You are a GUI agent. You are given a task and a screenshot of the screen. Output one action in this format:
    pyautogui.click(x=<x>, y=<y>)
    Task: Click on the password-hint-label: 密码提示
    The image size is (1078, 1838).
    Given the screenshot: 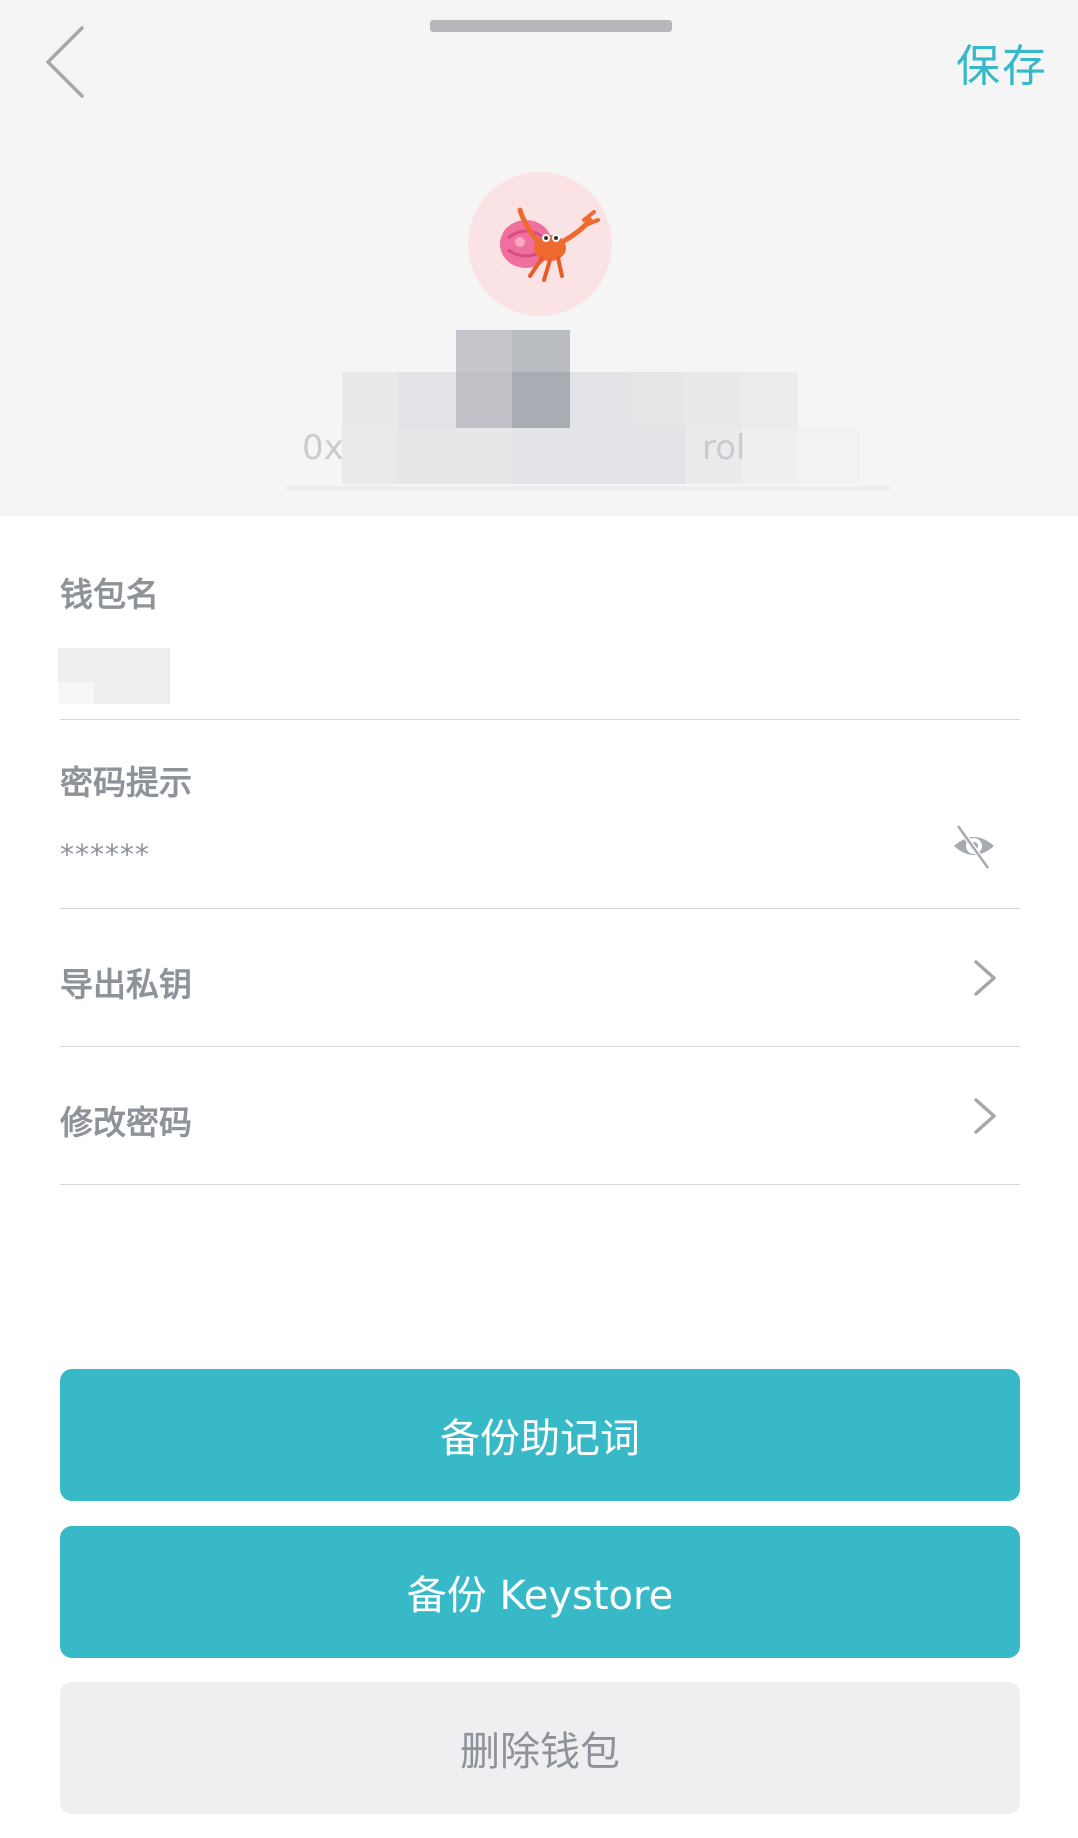 What is the action you would take?
    pyautogui.click(x=126, y=782)
    